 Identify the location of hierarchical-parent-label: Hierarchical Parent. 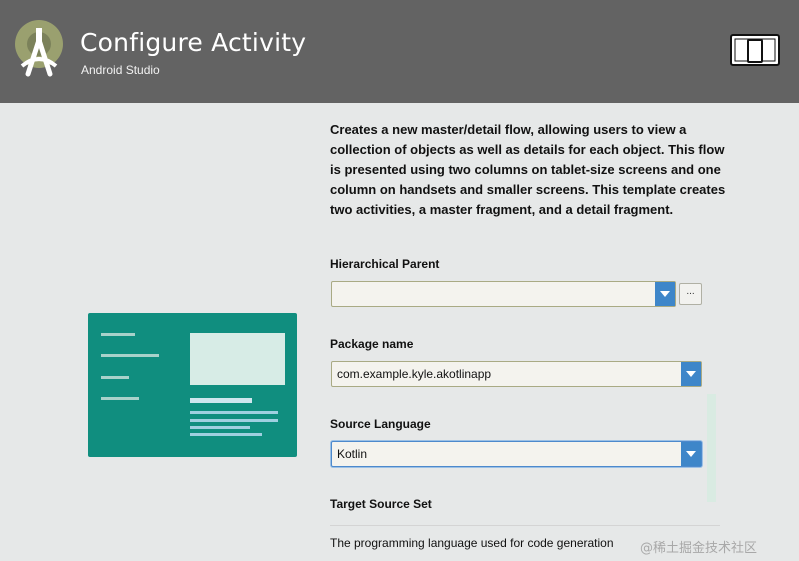
(385, 264).